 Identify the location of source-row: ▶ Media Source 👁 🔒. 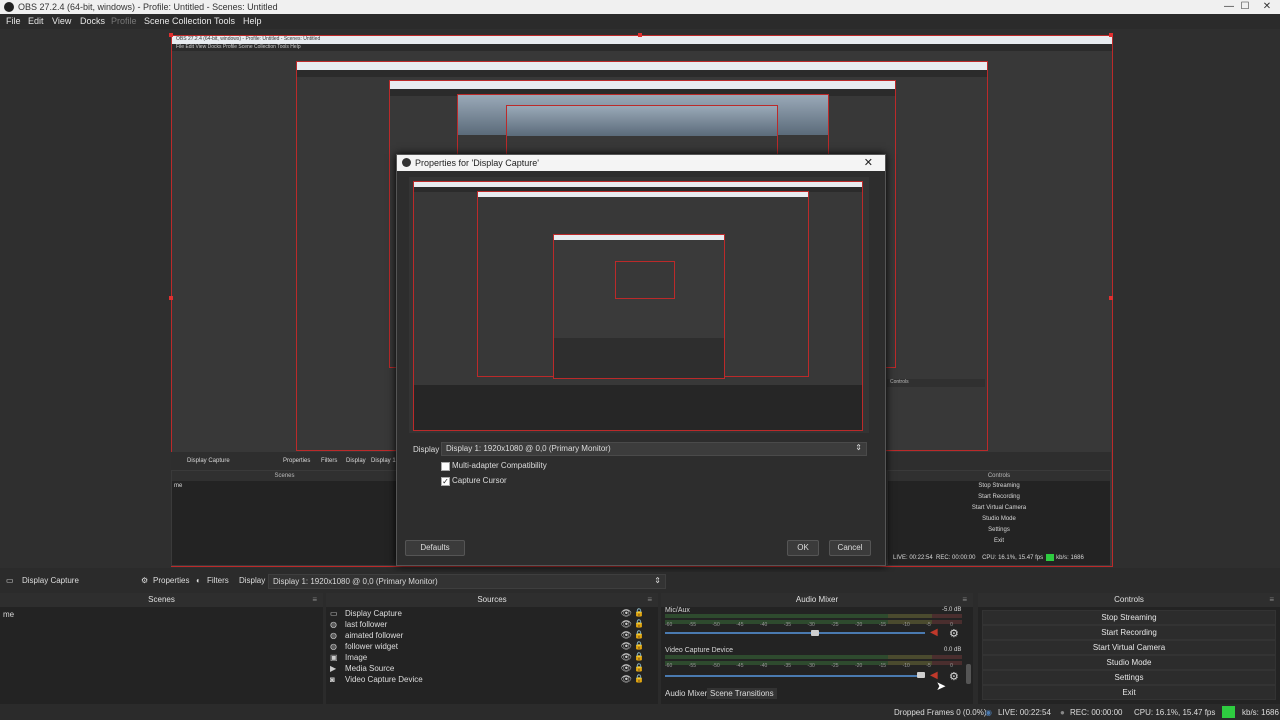
(489, 668).